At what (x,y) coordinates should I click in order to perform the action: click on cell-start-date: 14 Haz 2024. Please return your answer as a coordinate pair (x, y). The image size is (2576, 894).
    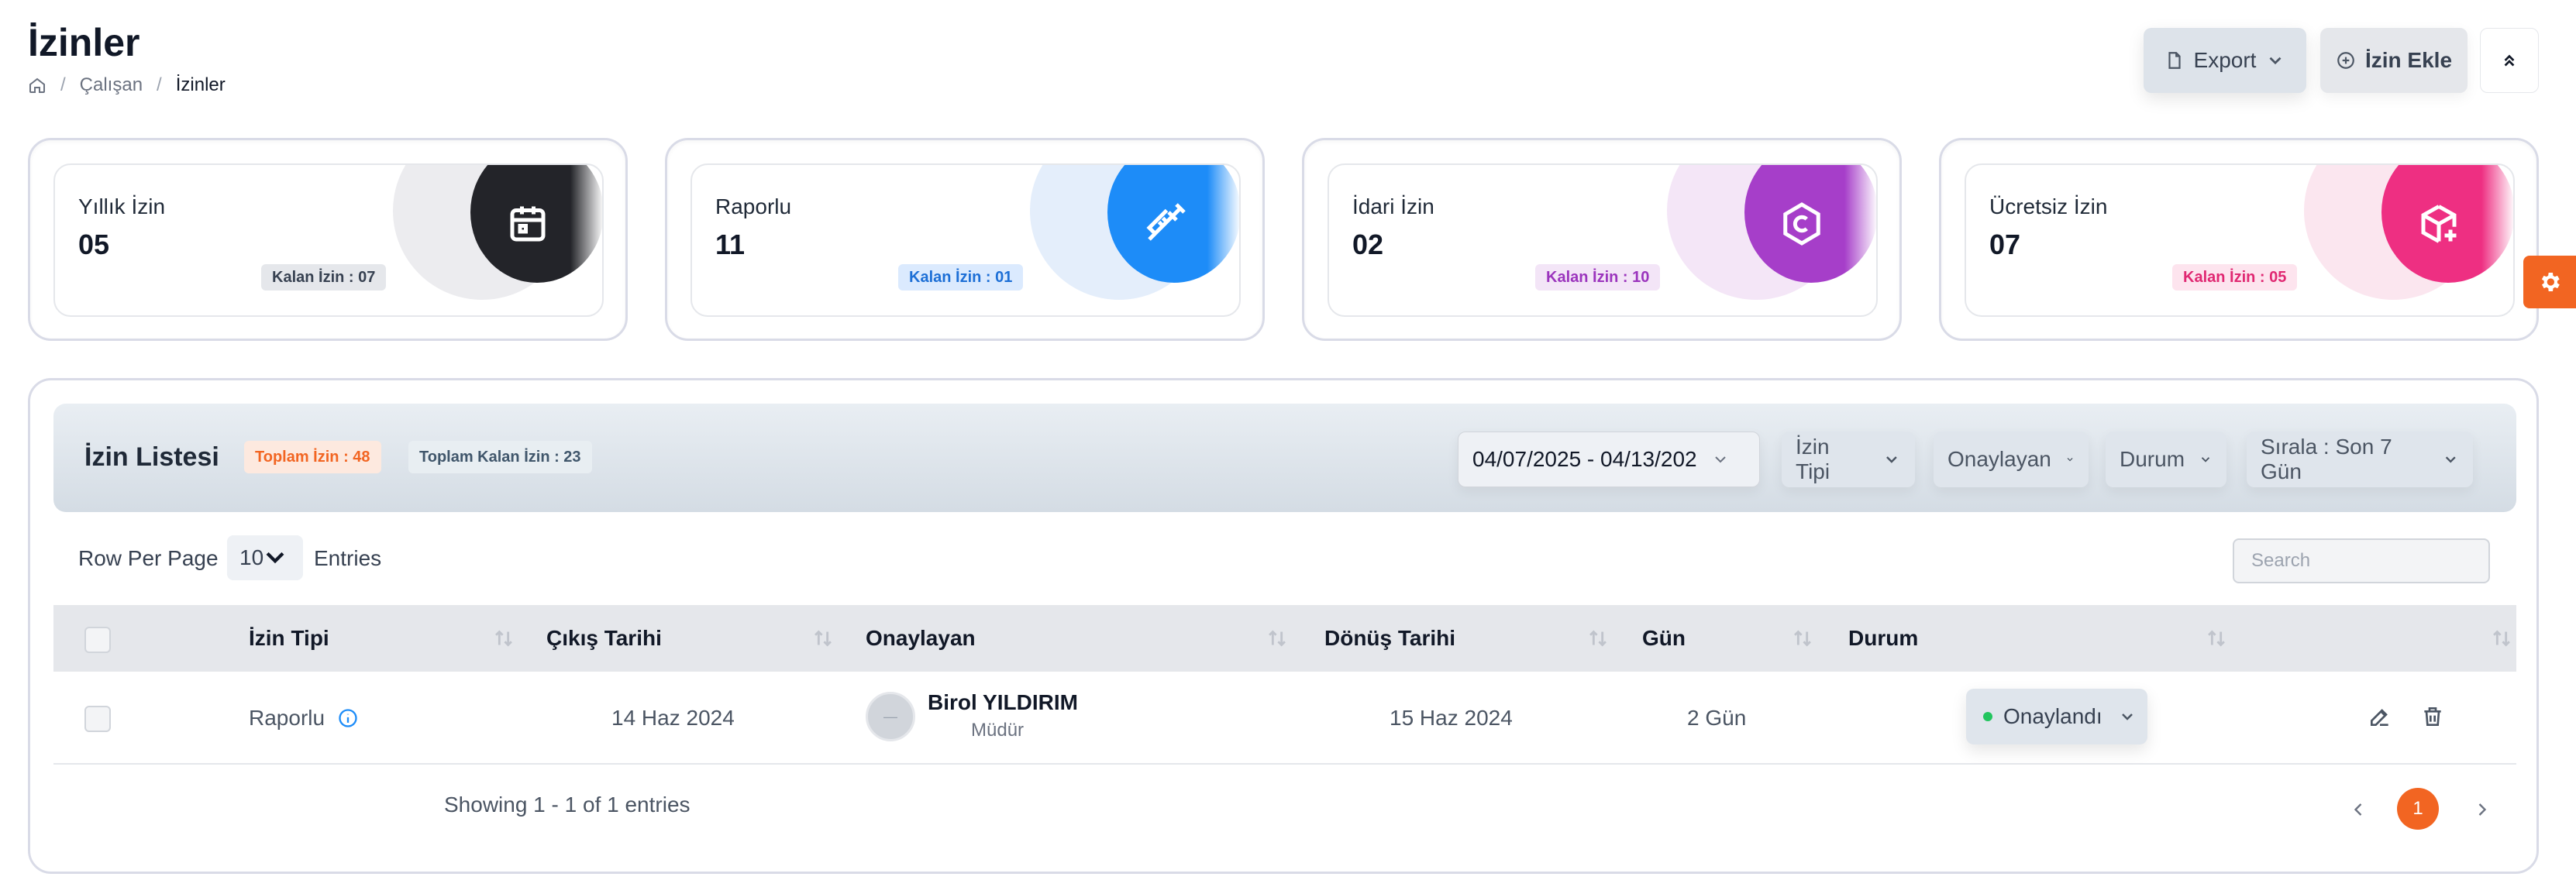
    Looking at the image, I should click on (673, 718).